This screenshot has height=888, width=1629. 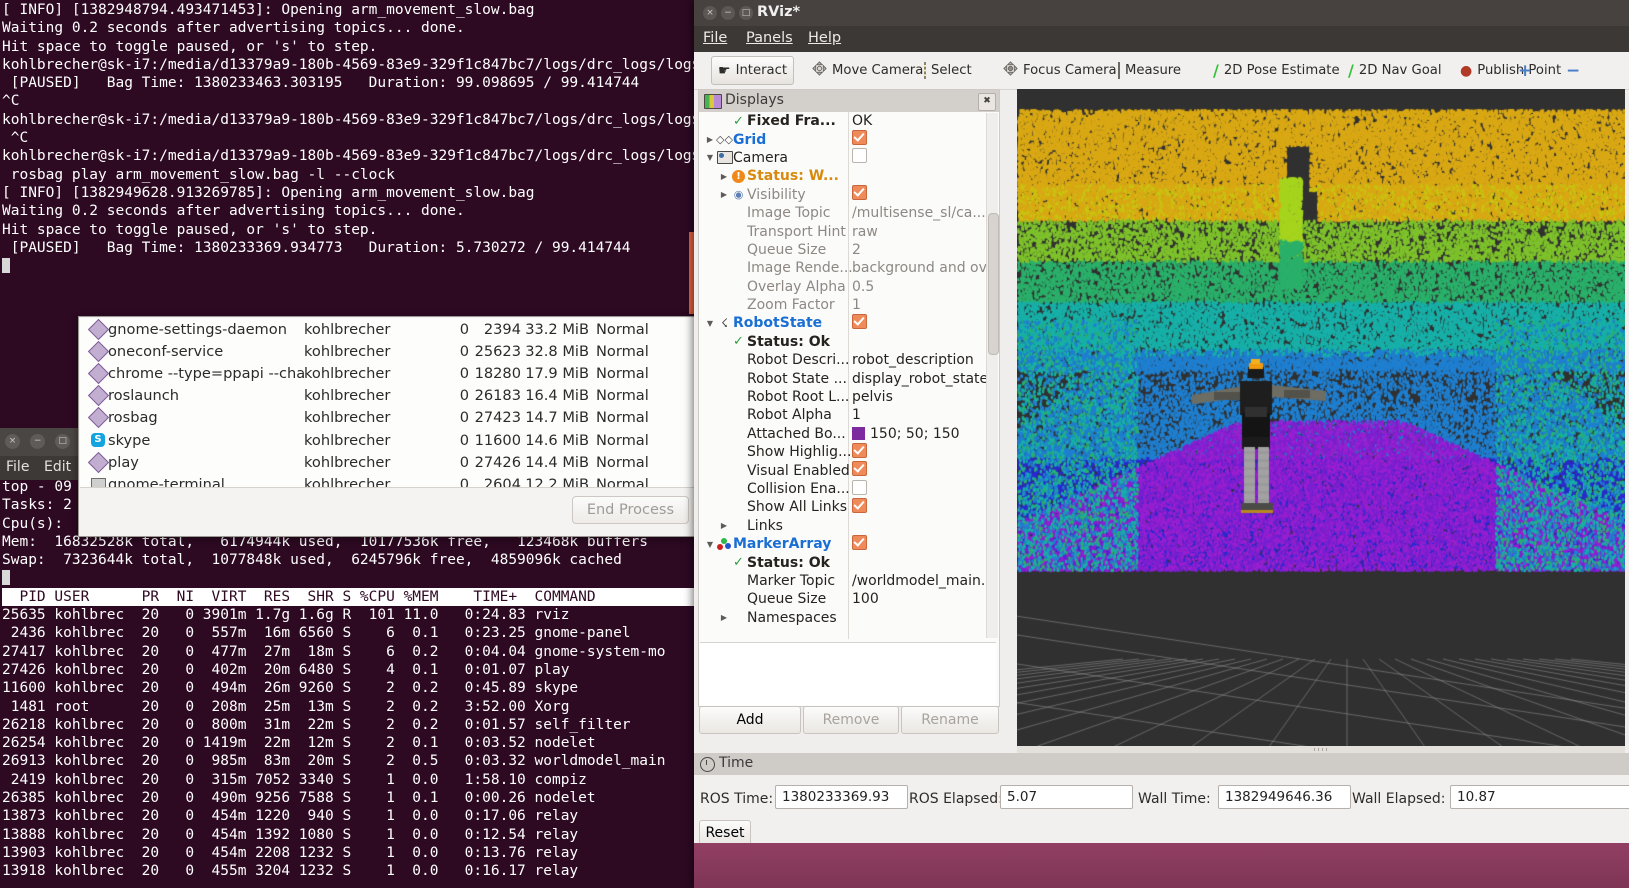 What do you see at coordinates (844, 305) in the screenshot?
I see `display-tree-row: Zoom Factor 1` at bounding box center [844, 305].